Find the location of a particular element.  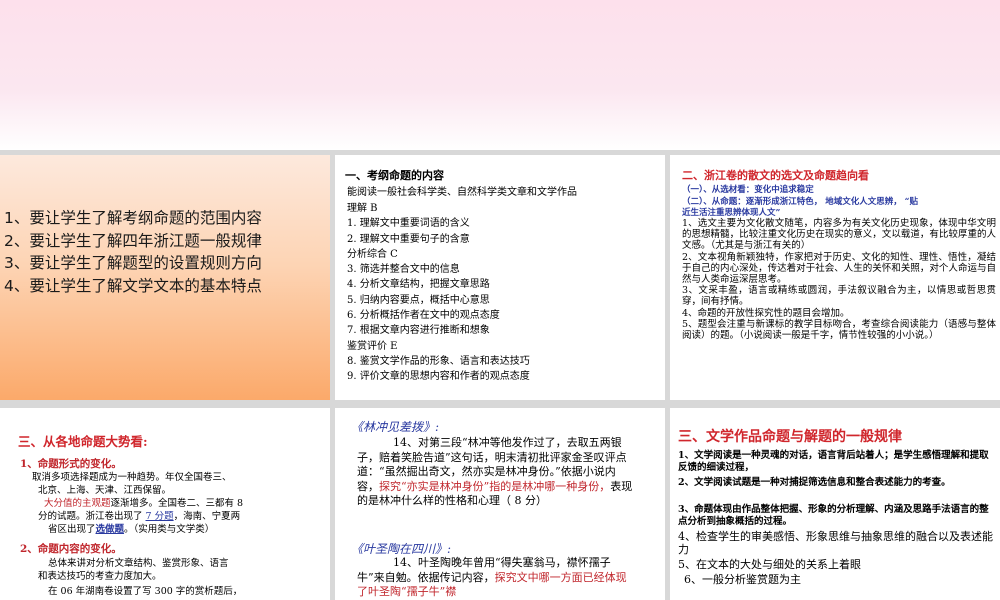

syllabus-line: 1. 理解文中重要词语的含义 is located at coordinates (408, 224).